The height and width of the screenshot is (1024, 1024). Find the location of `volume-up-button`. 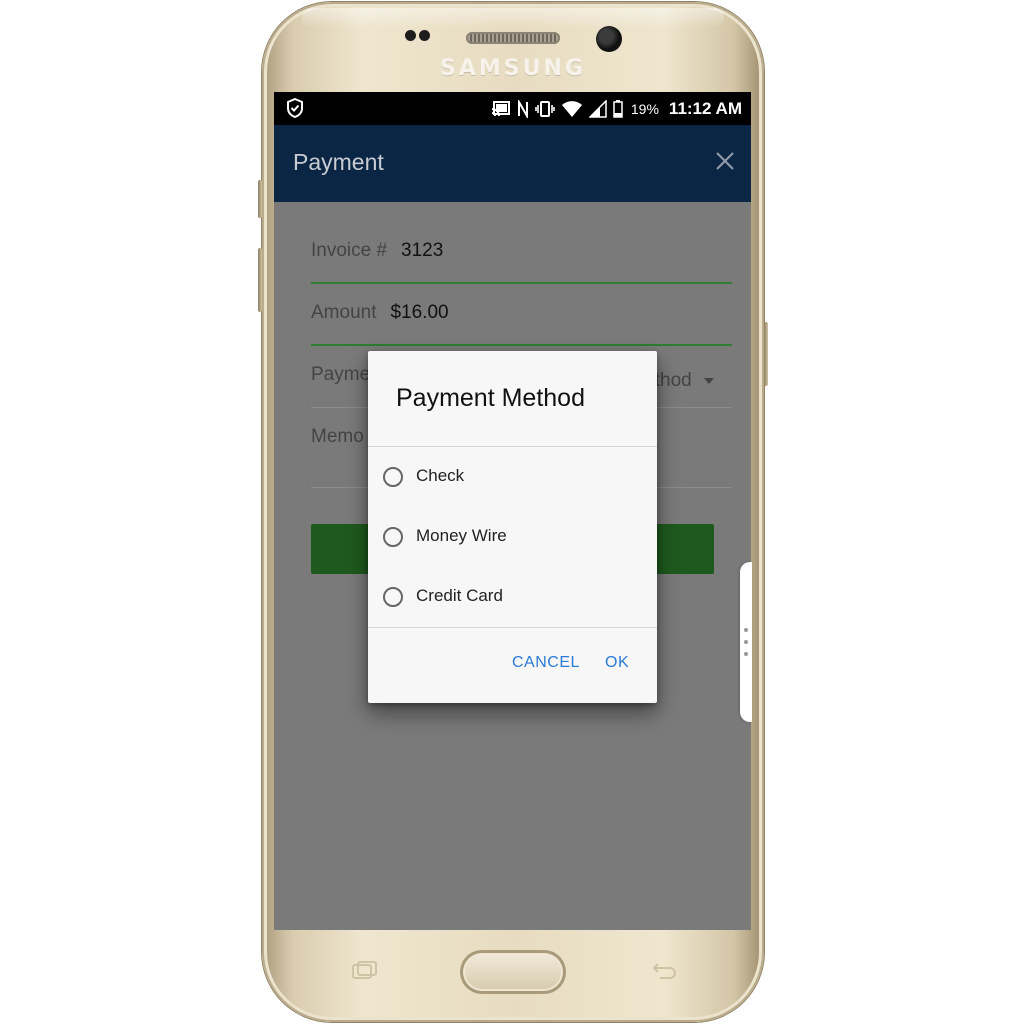

volume-up-button is located at coordinates (260, 199).